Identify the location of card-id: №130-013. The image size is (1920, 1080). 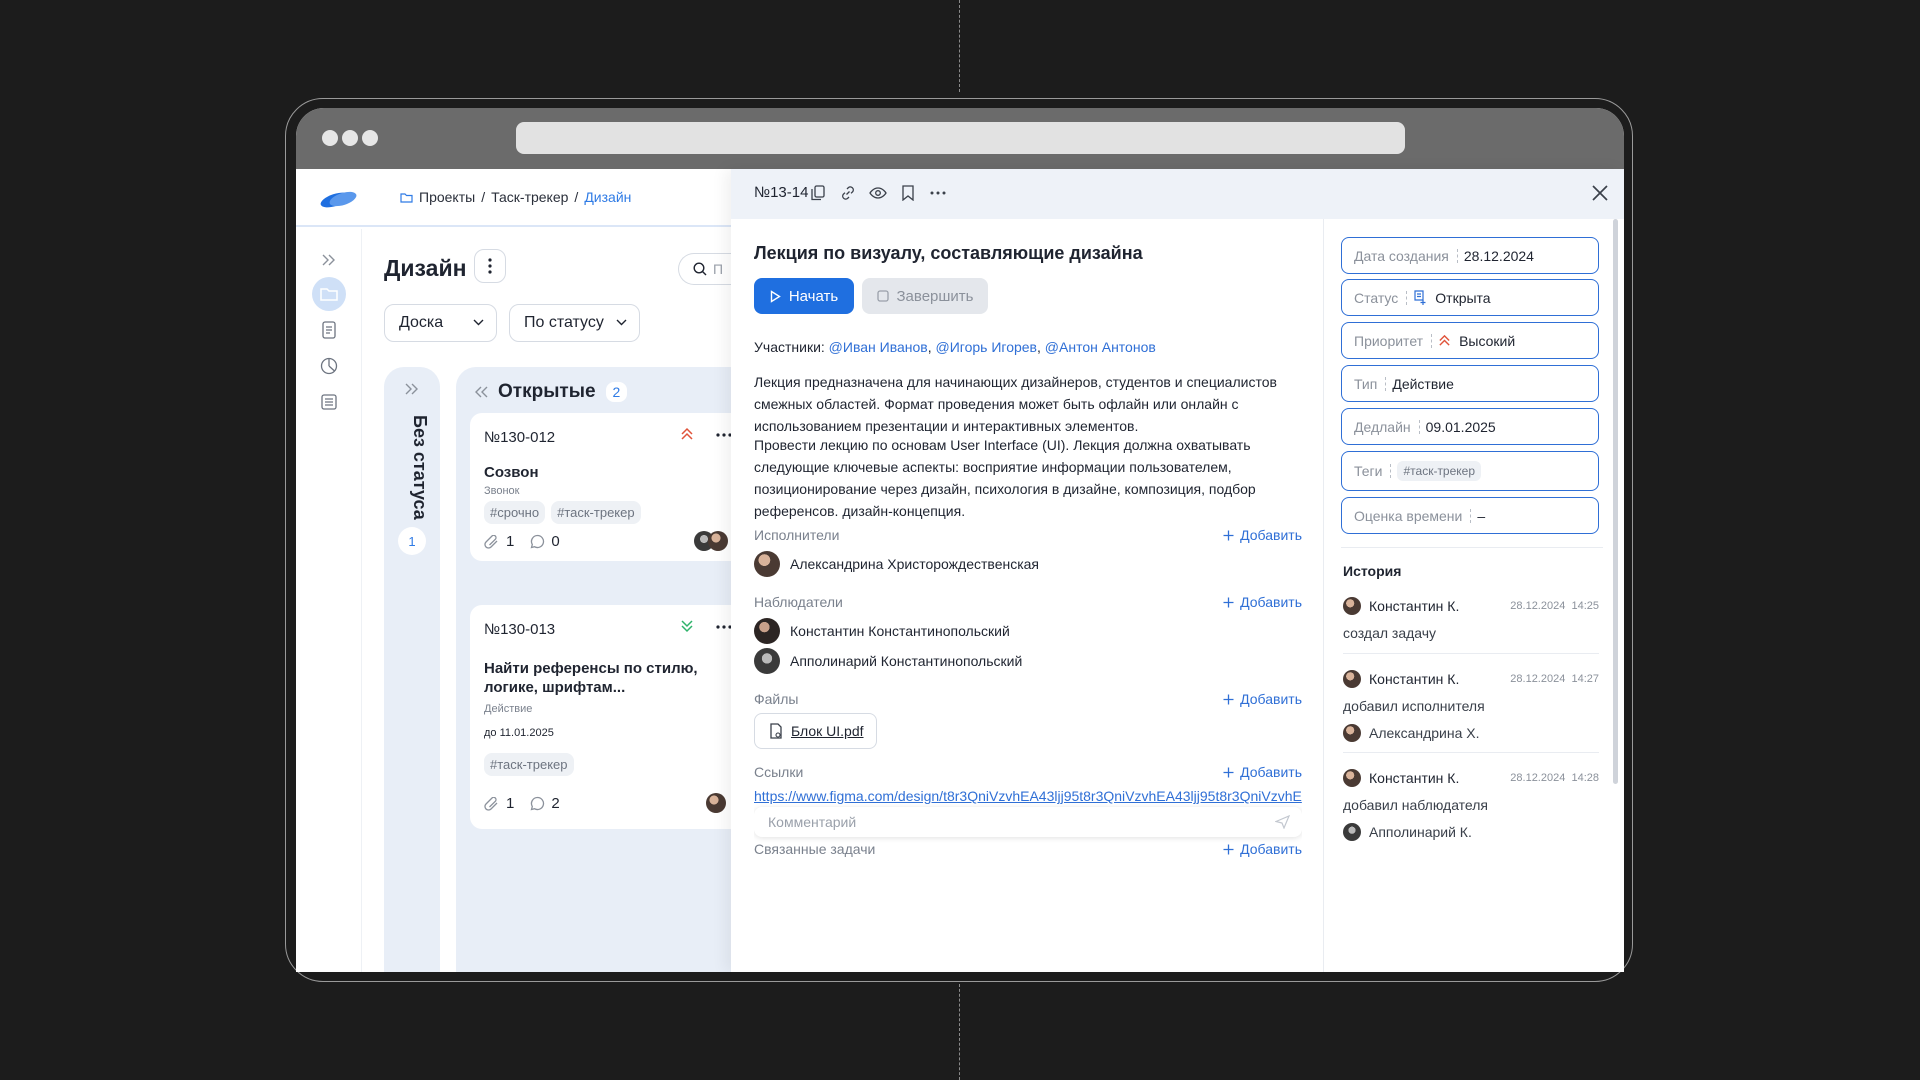
(520, 629).